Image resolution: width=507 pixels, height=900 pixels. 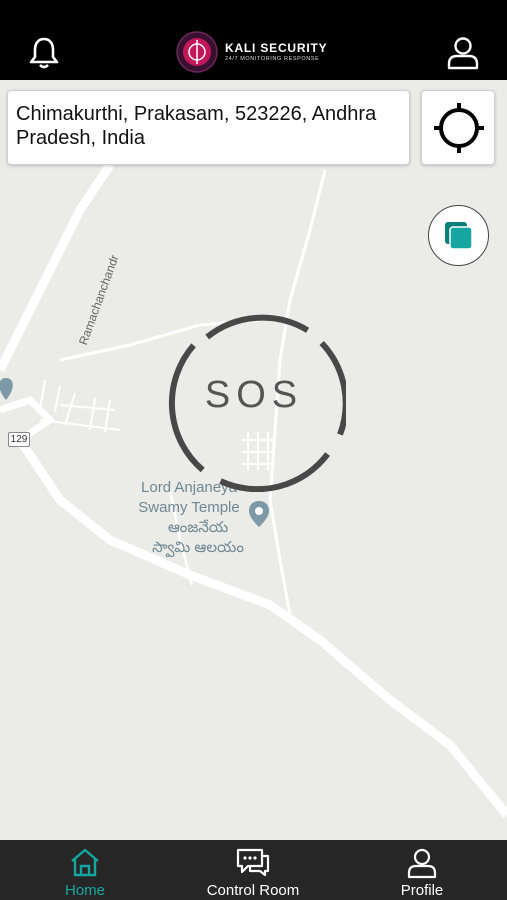 I want to click on locate-button, so click(x=458, y=127).